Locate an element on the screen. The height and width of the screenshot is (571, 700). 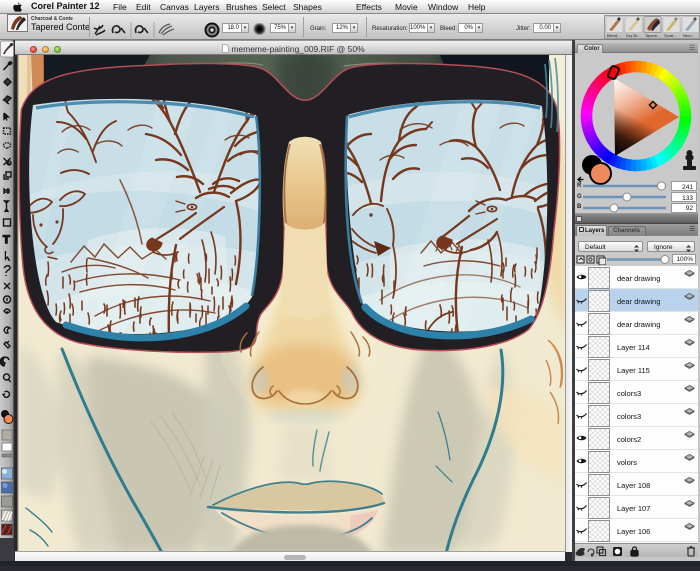
svg-text: T is located at coordinates (6, 240).